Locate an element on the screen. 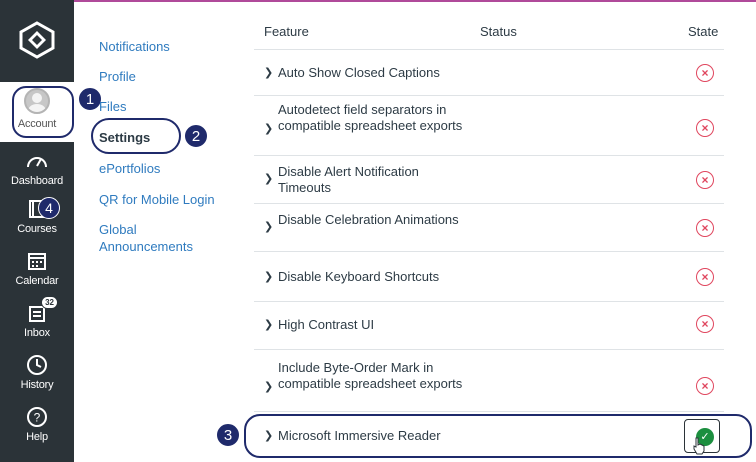 The height and width of the screenshot is (462, 756). table-row: ❯ High Contrast UI × is located at coordinates (489, 325).